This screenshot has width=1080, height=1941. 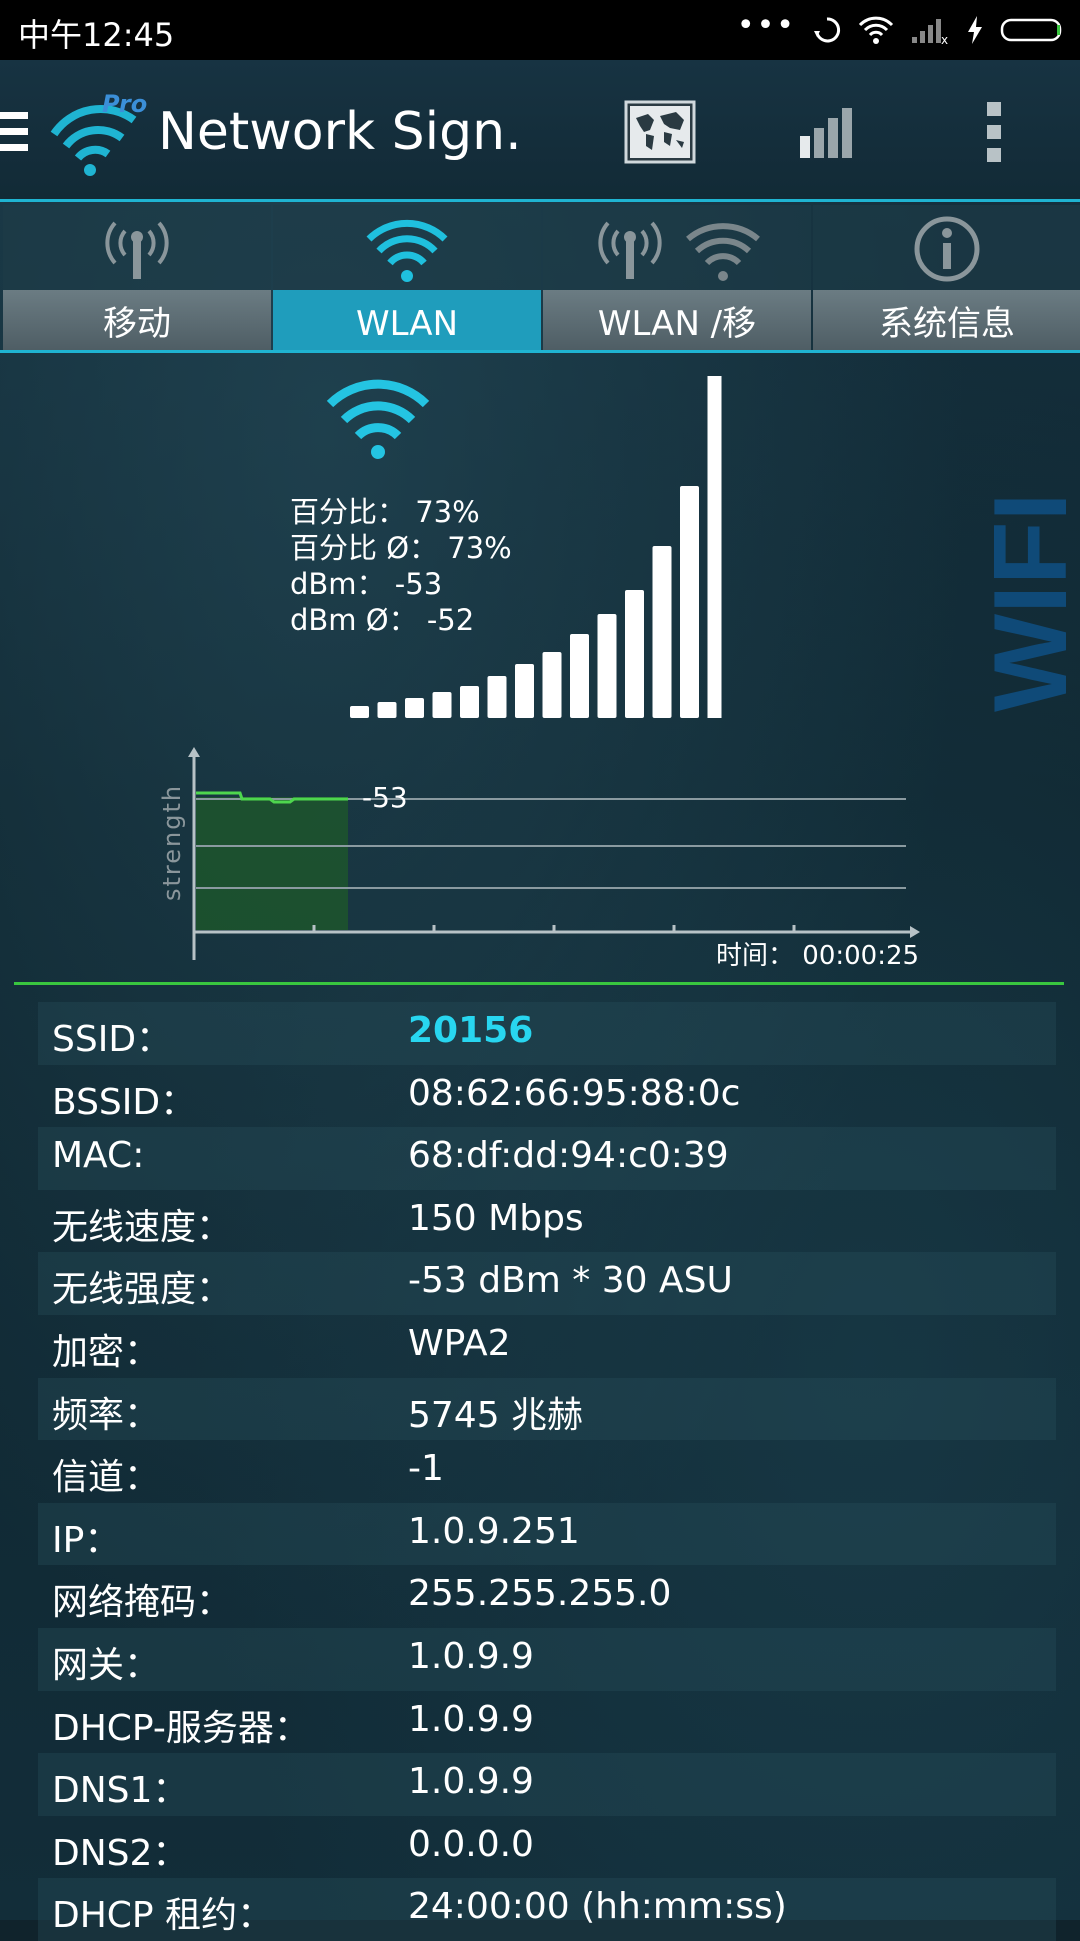 What do you see at coordinates (901, 30) in the screenshot?
I see `status-icons: ••• x` at bounding box center [901, 30].